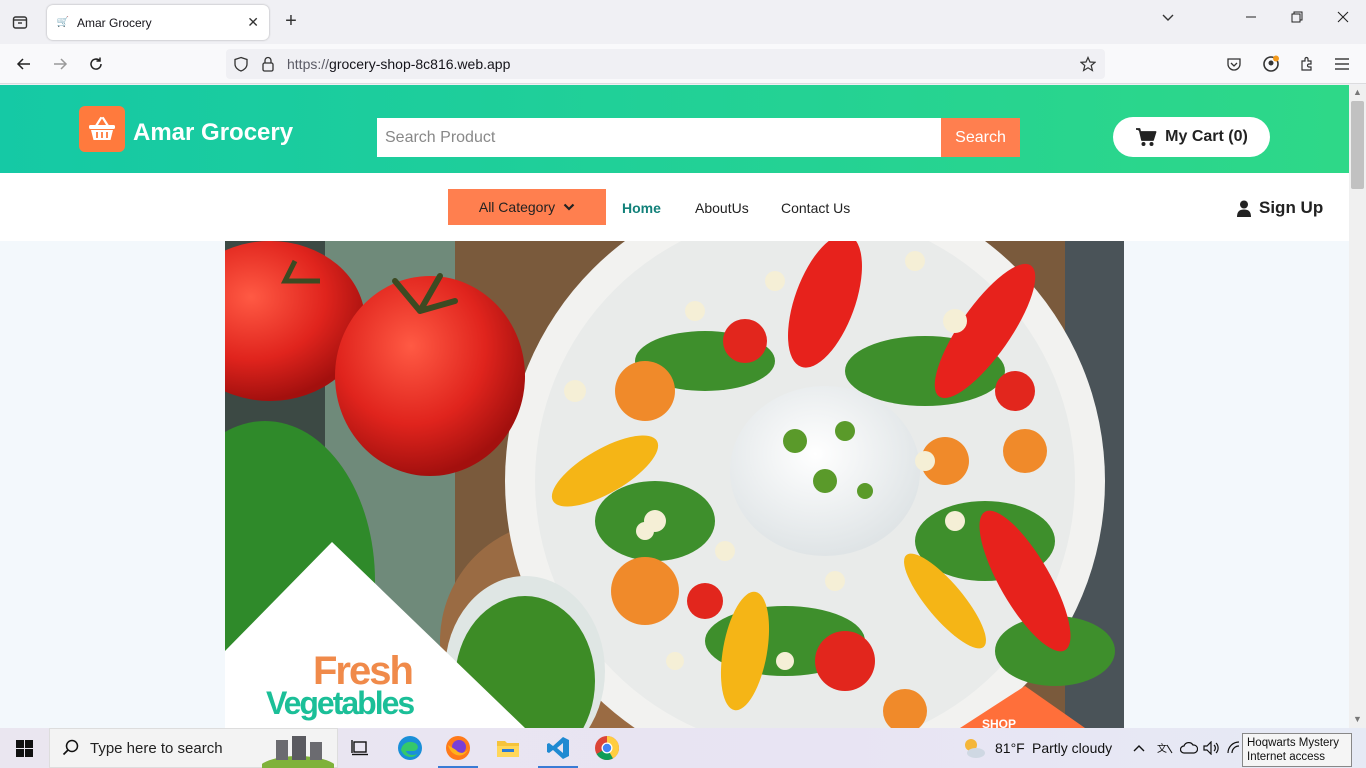  Describe the element at coordinates (1146, 137) in the screenshot. I see `cart-icon` at that location.